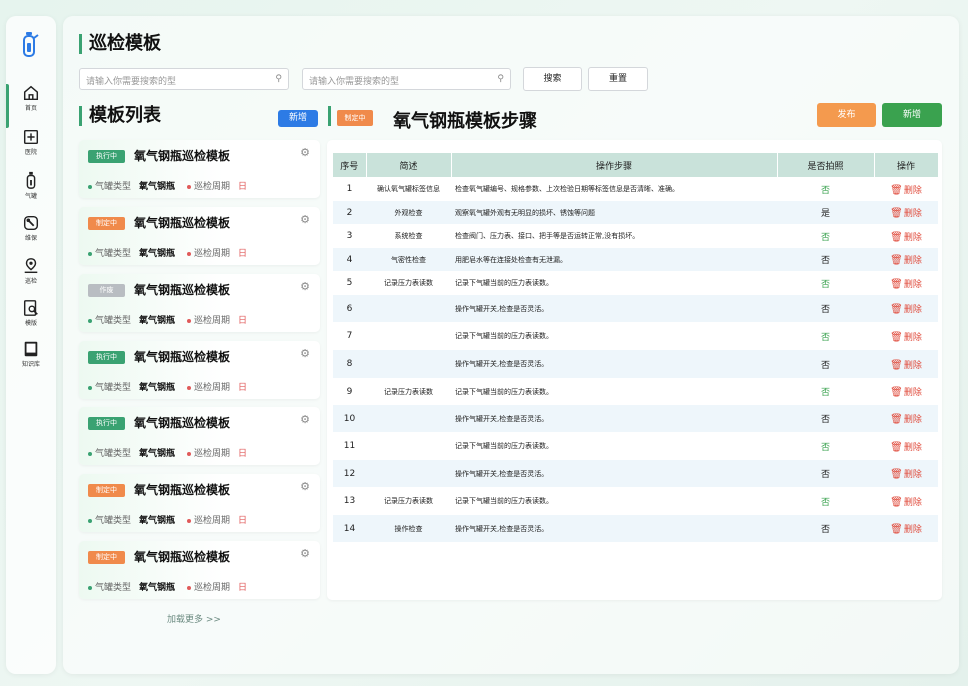 Image resolution: width=968 pixels, height=686 pixels. I want to click on row-number: 12, so click(349, 473).